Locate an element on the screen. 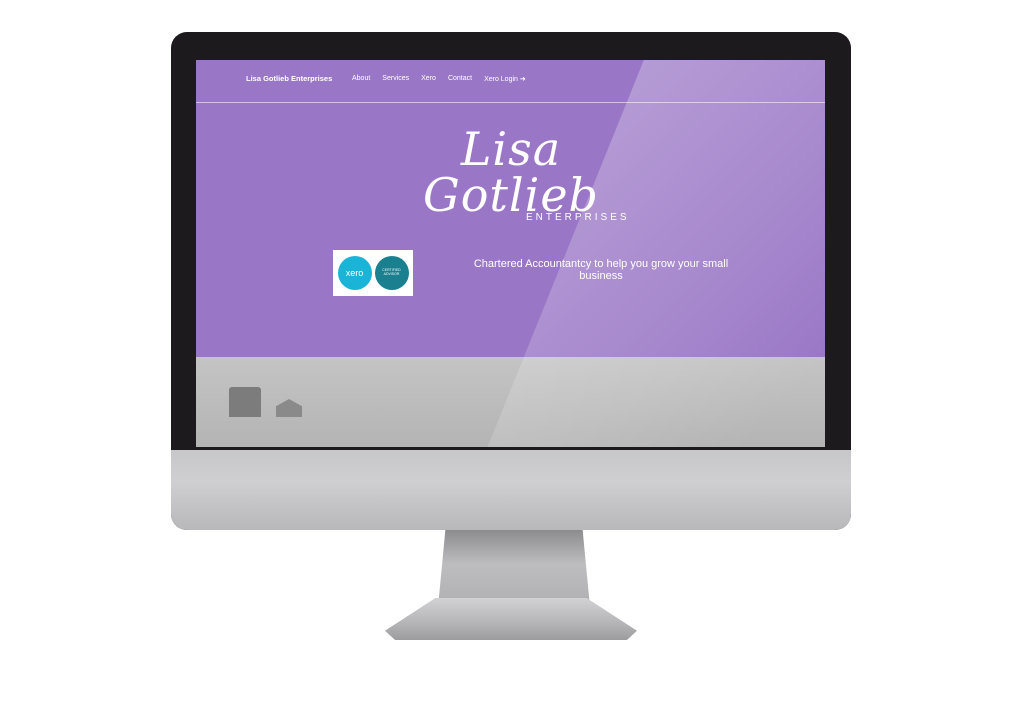 Image resolution: width=1028 pixels, height=713 pixels. city-photo-band is located at coordinates (510, 402).